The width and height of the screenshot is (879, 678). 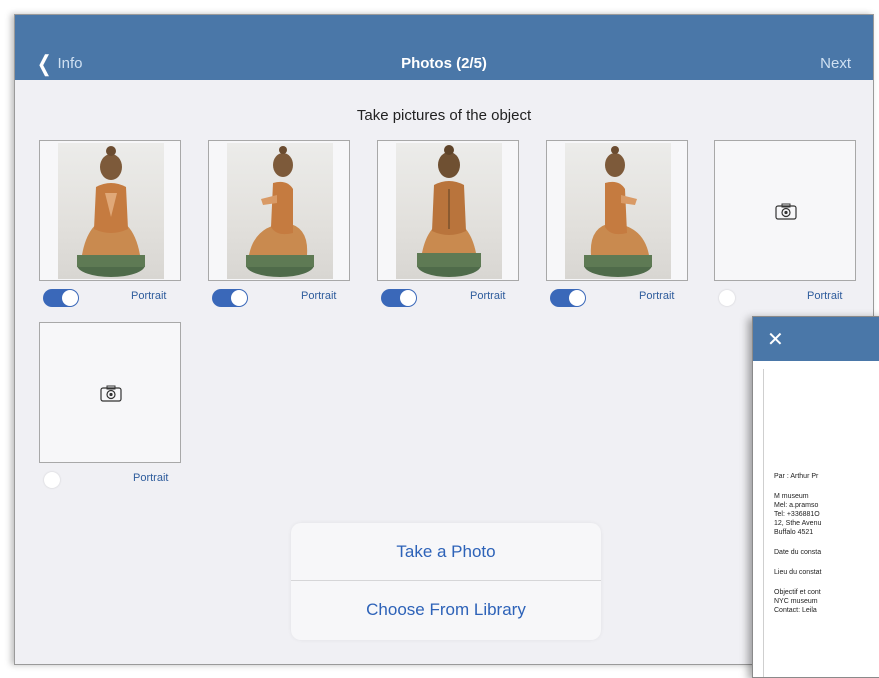 I want to click on doc-line: Date du consta, so click(x=798, y=552).